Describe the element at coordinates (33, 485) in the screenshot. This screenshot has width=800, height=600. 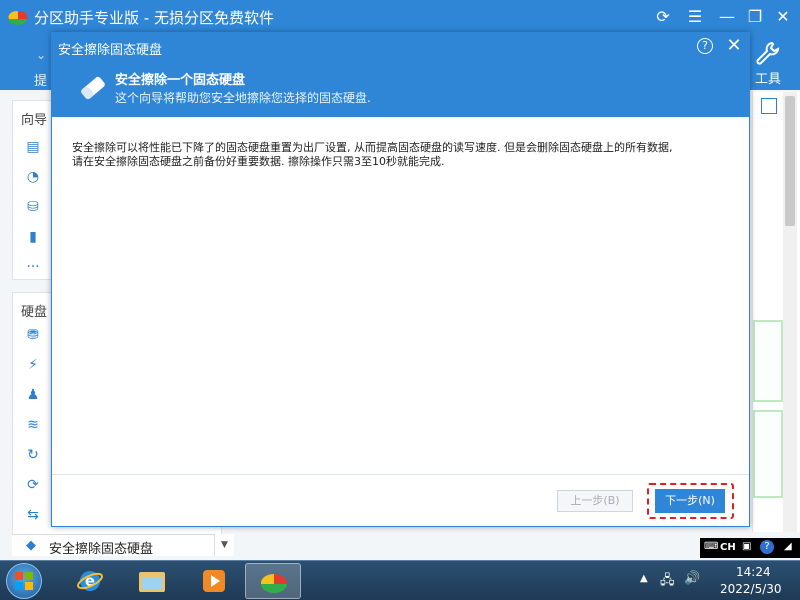
I see `convert-disk-icon: ⟳` at that location.